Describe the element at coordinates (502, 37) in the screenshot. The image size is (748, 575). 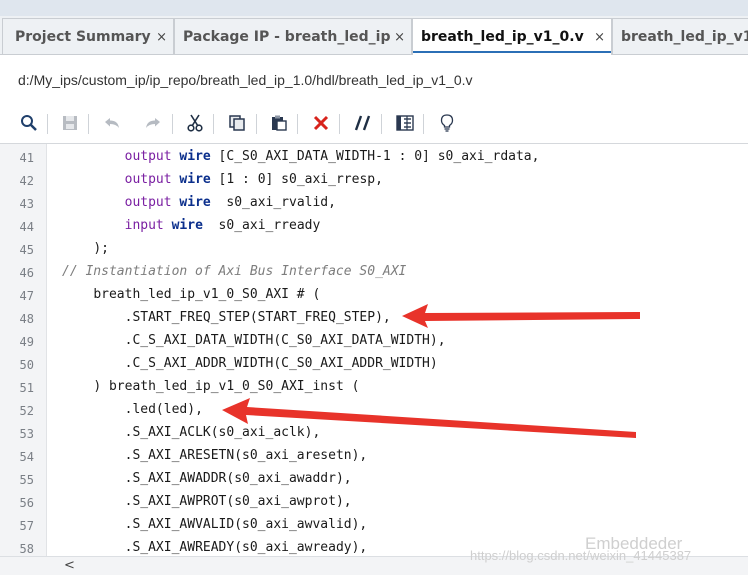
I see `tab-label: breath_led_ip_v1_0.v` at that location.